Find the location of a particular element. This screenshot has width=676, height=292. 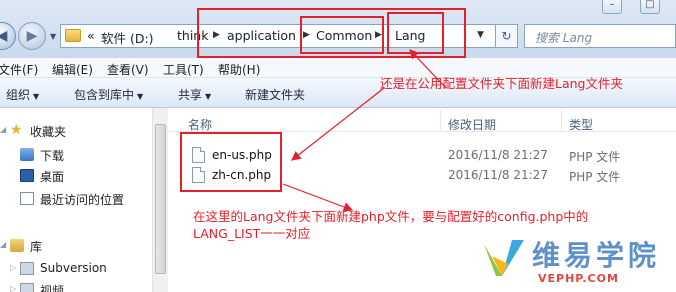

watermark-subtitle: VEPHP.COM is located at coordinates (578, 278).